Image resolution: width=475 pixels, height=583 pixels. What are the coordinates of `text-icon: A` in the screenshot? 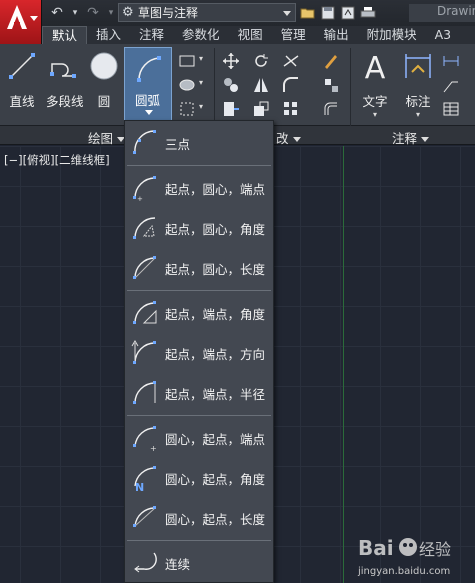 It's located at (375, 68).